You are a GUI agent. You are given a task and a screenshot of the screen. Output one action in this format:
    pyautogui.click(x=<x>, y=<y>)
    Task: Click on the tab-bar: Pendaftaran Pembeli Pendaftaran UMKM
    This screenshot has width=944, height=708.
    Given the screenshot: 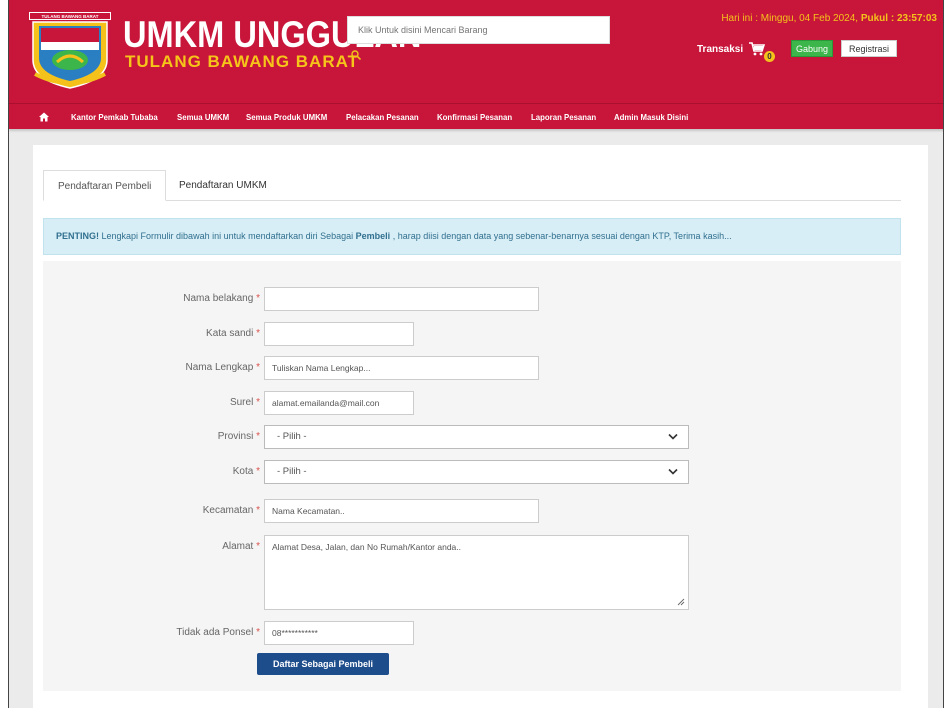 What is the action you would take?
    pyautogui.click(x=472, y=185)
    